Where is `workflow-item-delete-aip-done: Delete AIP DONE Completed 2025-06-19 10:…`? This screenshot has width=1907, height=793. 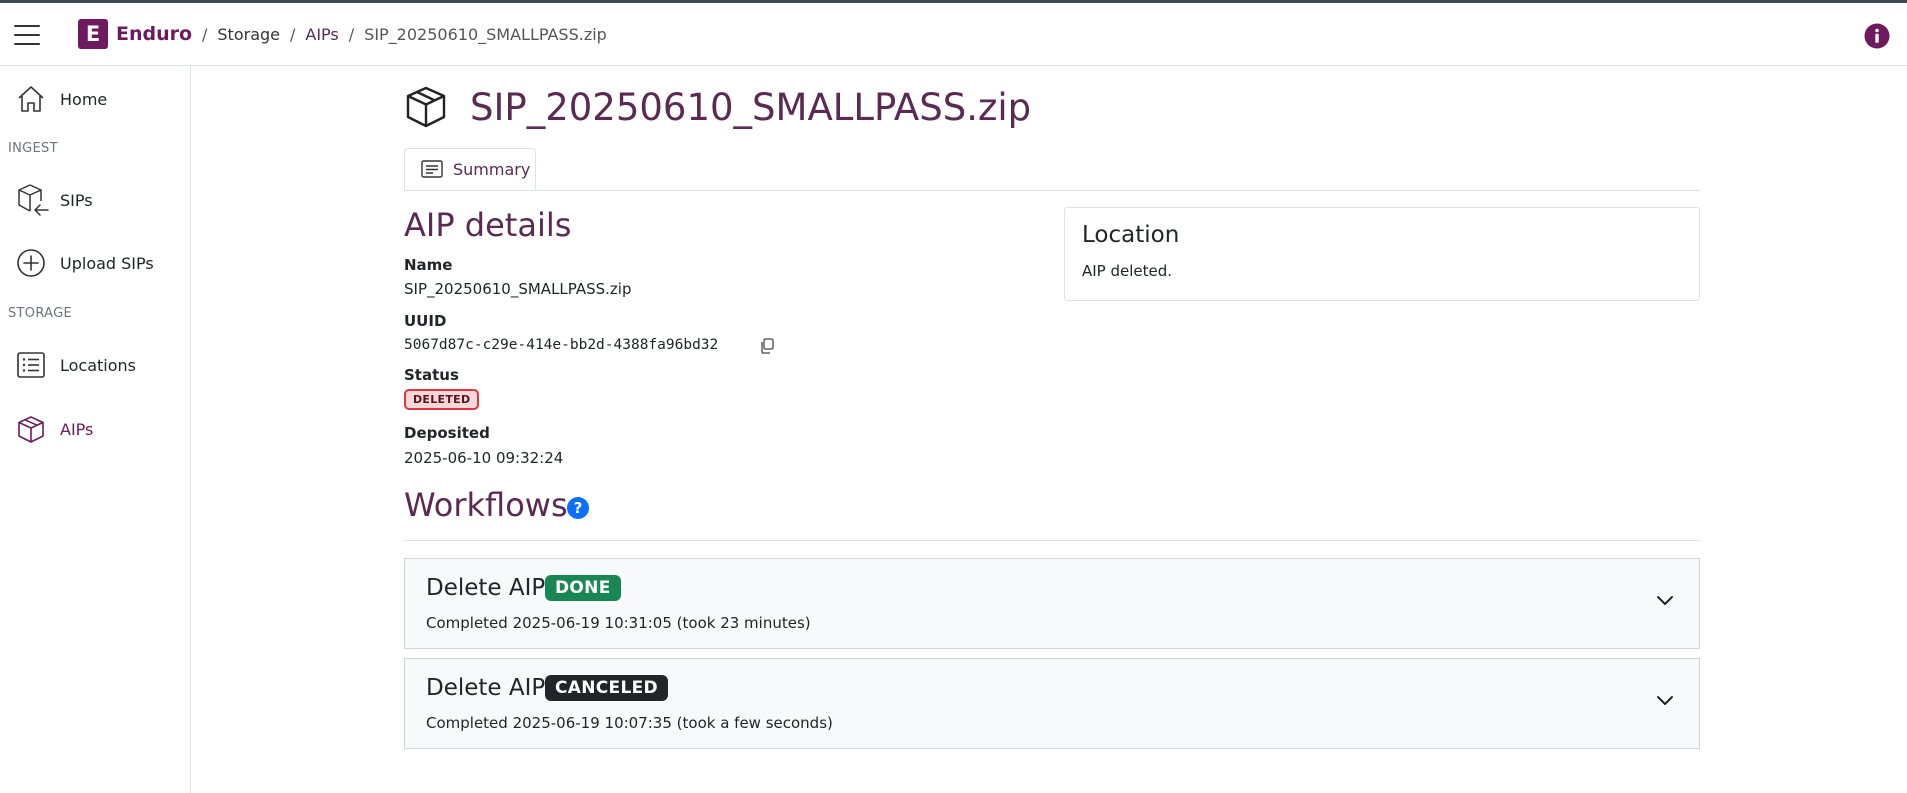
workflow-item-delete-aip-done: Delete AIP DONE Completed 2025-06-19 10:… is located at coordinates (1052, 603).